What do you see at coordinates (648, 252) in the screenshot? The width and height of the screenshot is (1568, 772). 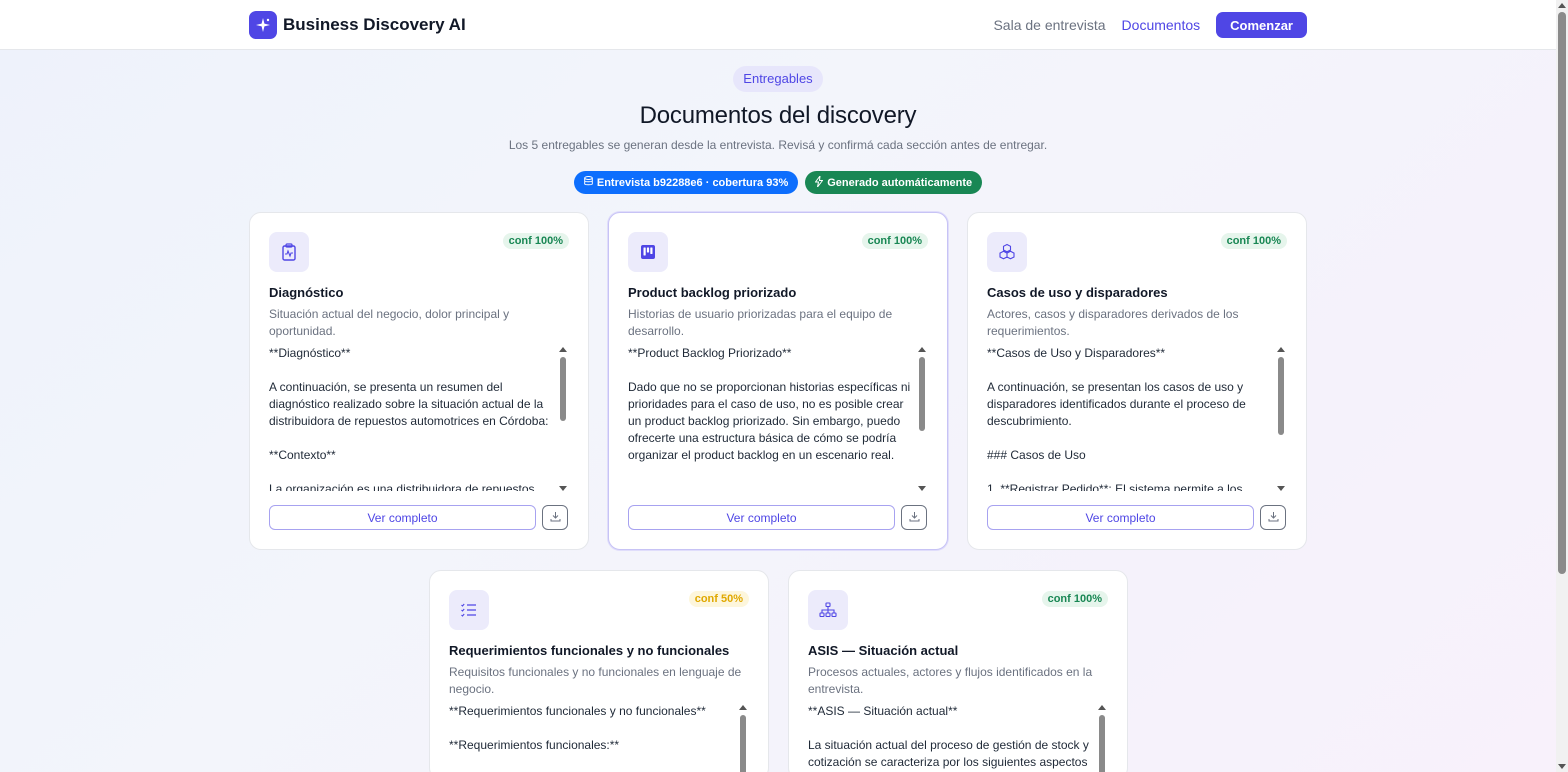 I see `kanban-icon` at bounding box center [648, 252].